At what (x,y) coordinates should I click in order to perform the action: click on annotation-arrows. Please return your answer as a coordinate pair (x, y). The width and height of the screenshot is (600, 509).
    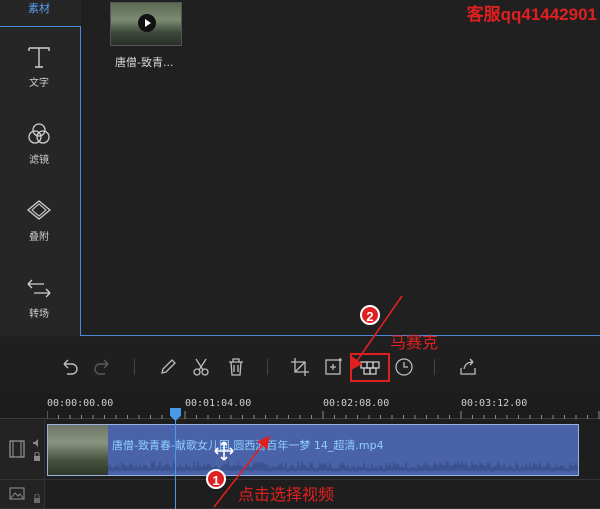
    Looking at the image, I should click on (308, 401).